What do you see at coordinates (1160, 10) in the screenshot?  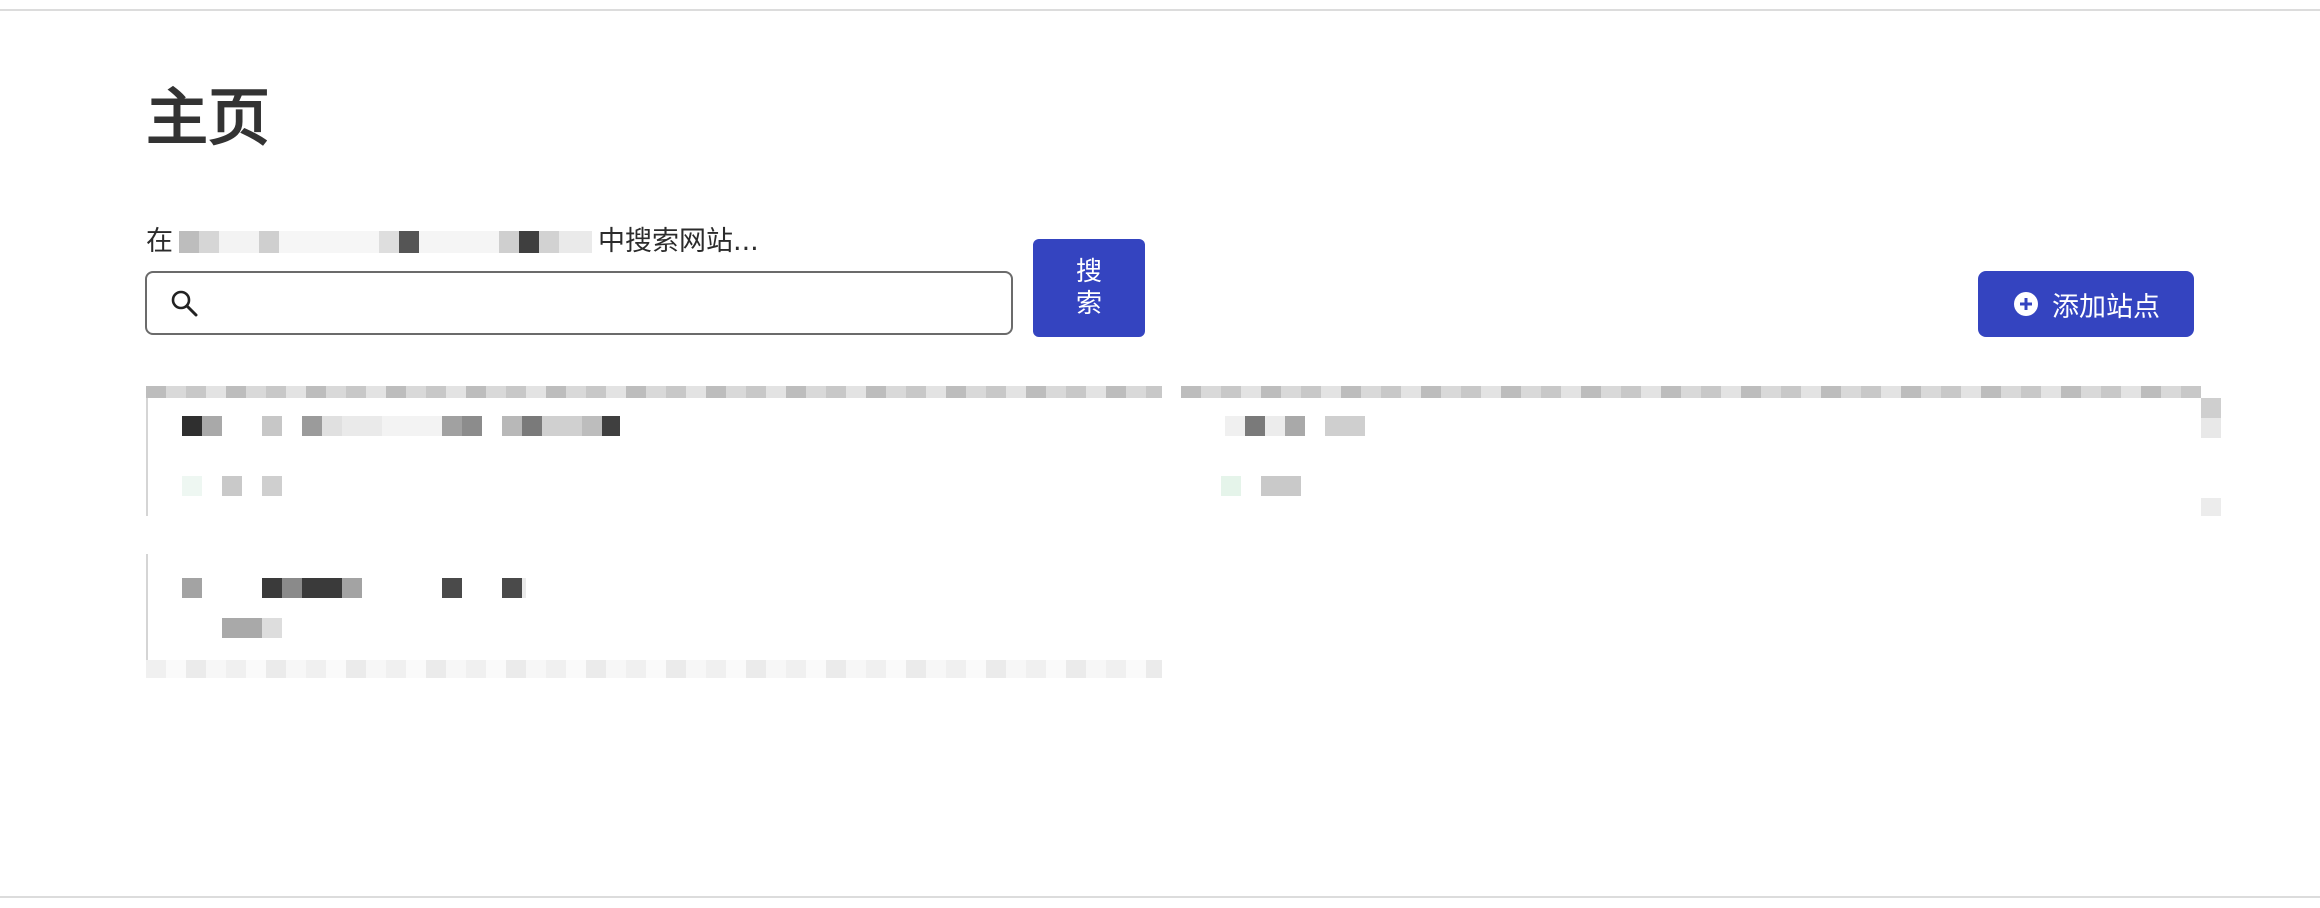 I see `top-divider` at bounding box center [1160, 10].